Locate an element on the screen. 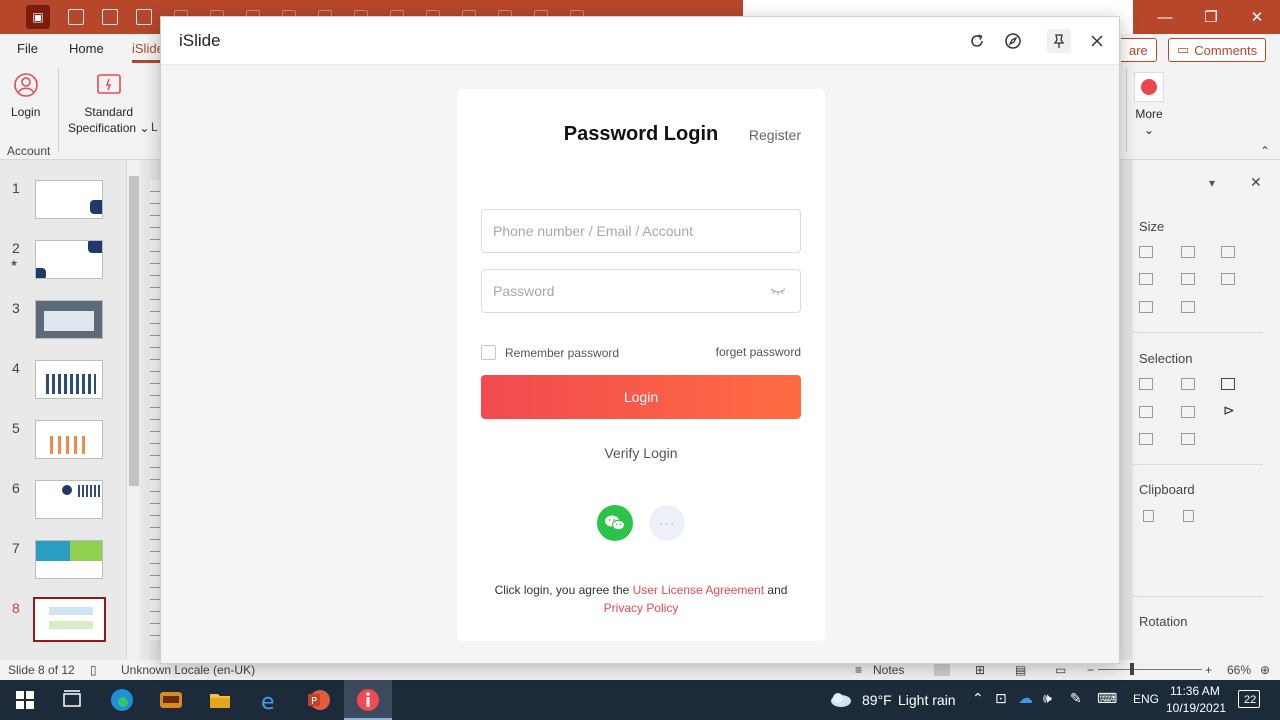 The image size is (1280, 720). reading-view-icon: ▤ is located at coordinates (1020, 670).